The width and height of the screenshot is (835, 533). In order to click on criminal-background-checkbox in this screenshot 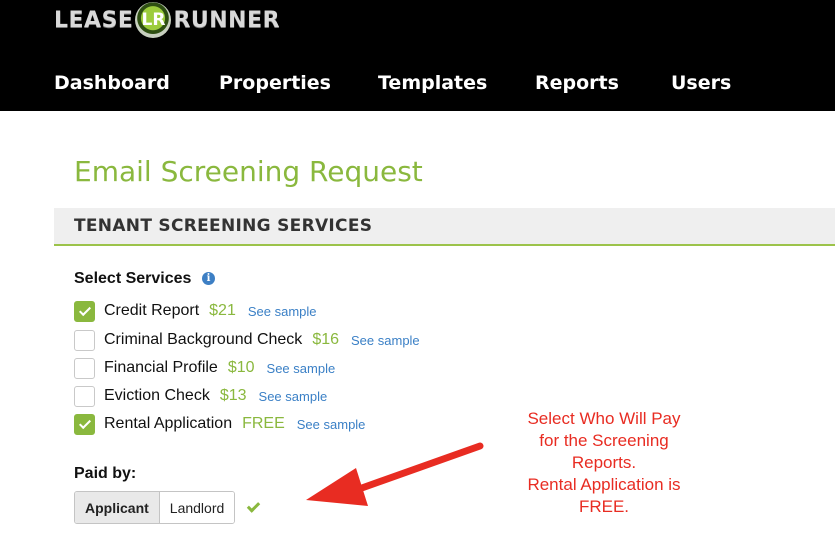, I will do `click(84, 340)`.